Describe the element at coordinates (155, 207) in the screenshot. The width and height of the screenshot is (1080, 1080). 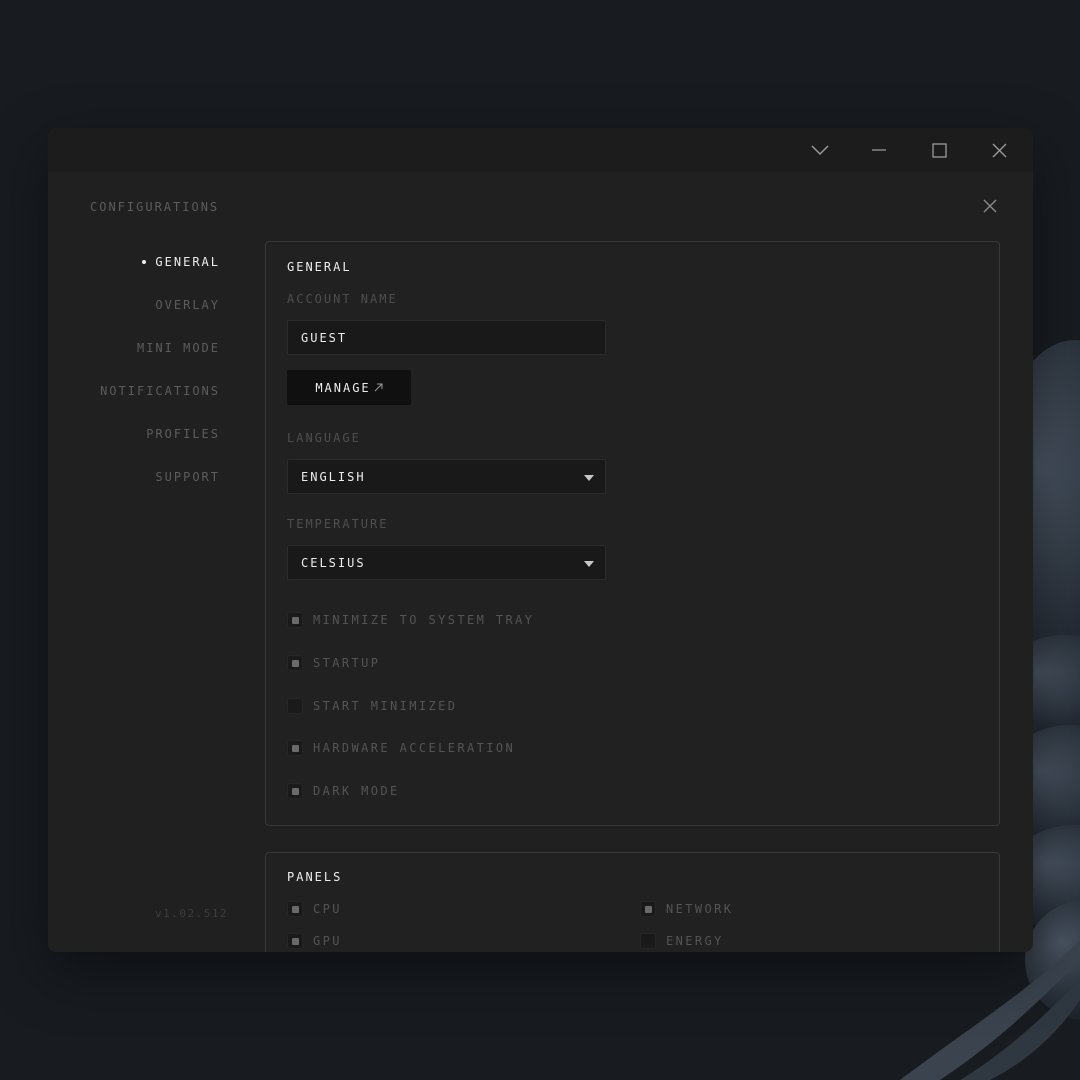
I see `sidebar-title: CONFIGURATIONS` at that location.